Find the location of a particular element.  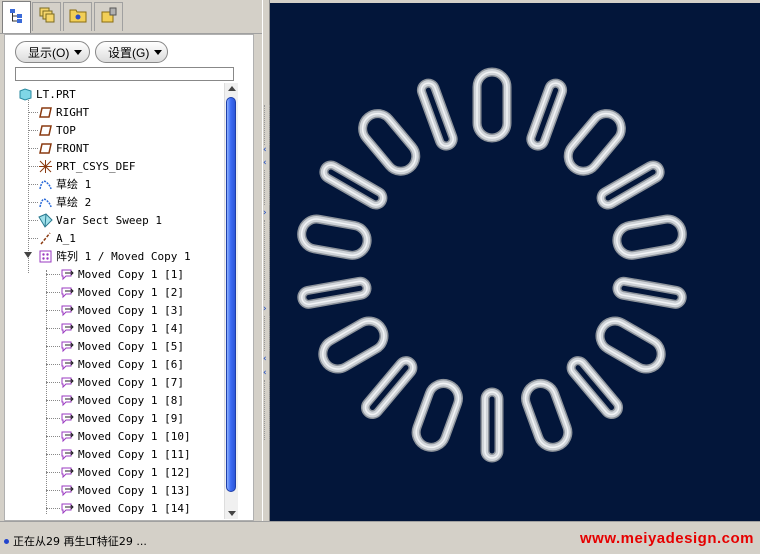

tree-item-sketch-2: 草绘 2 is located at coordinates (64, 202).